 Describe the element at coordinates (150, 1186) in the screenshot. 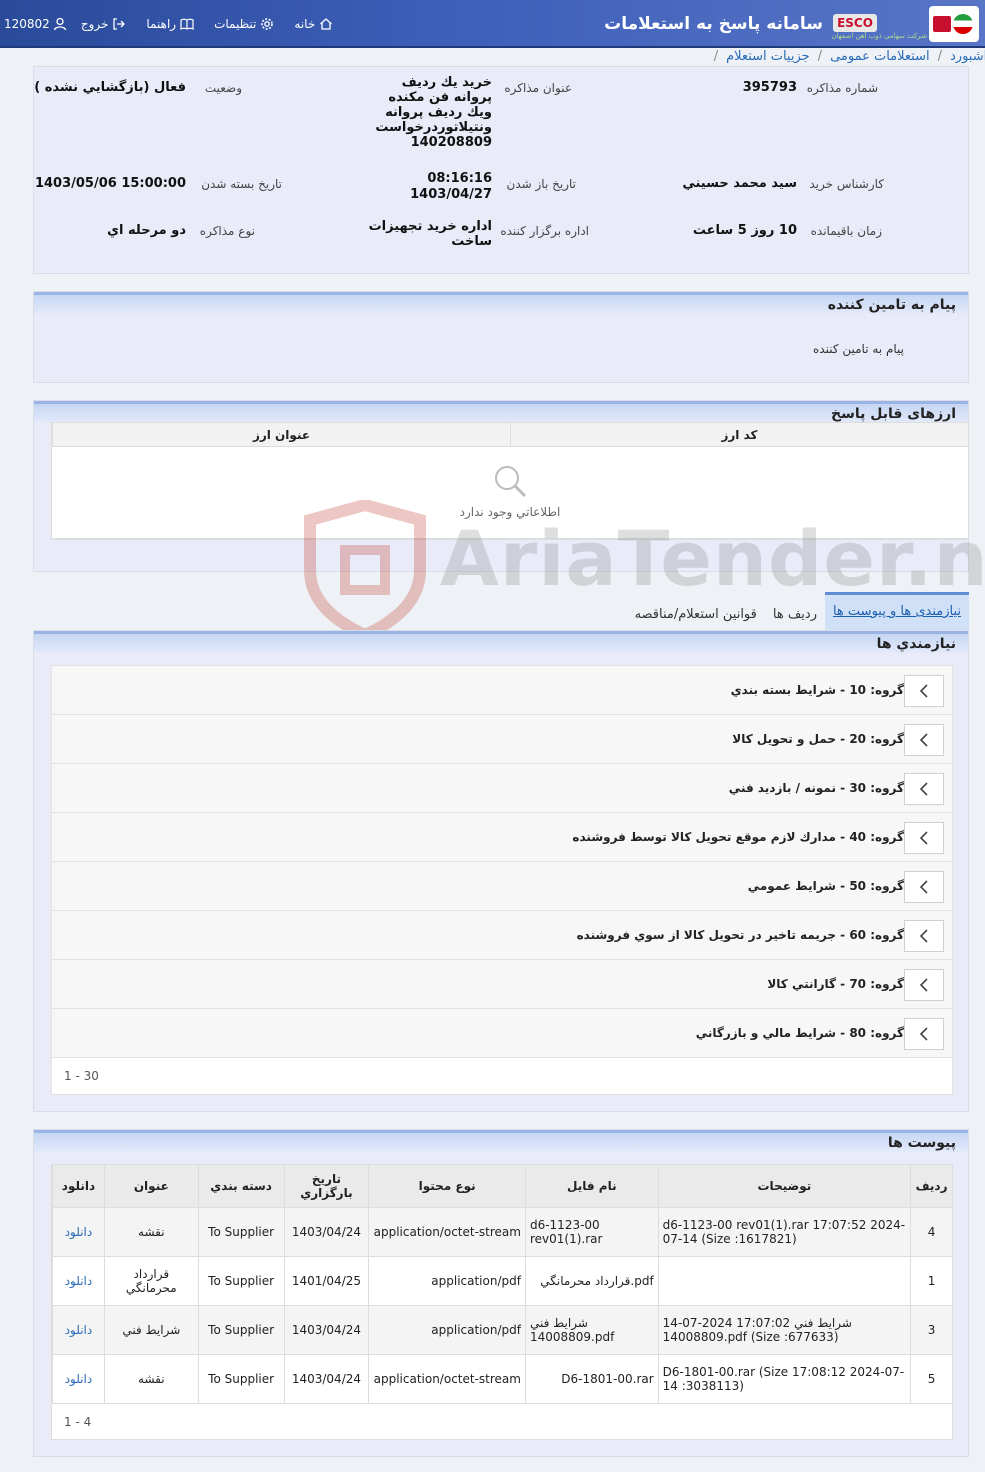

I see `col-title: عنوان` at that location.